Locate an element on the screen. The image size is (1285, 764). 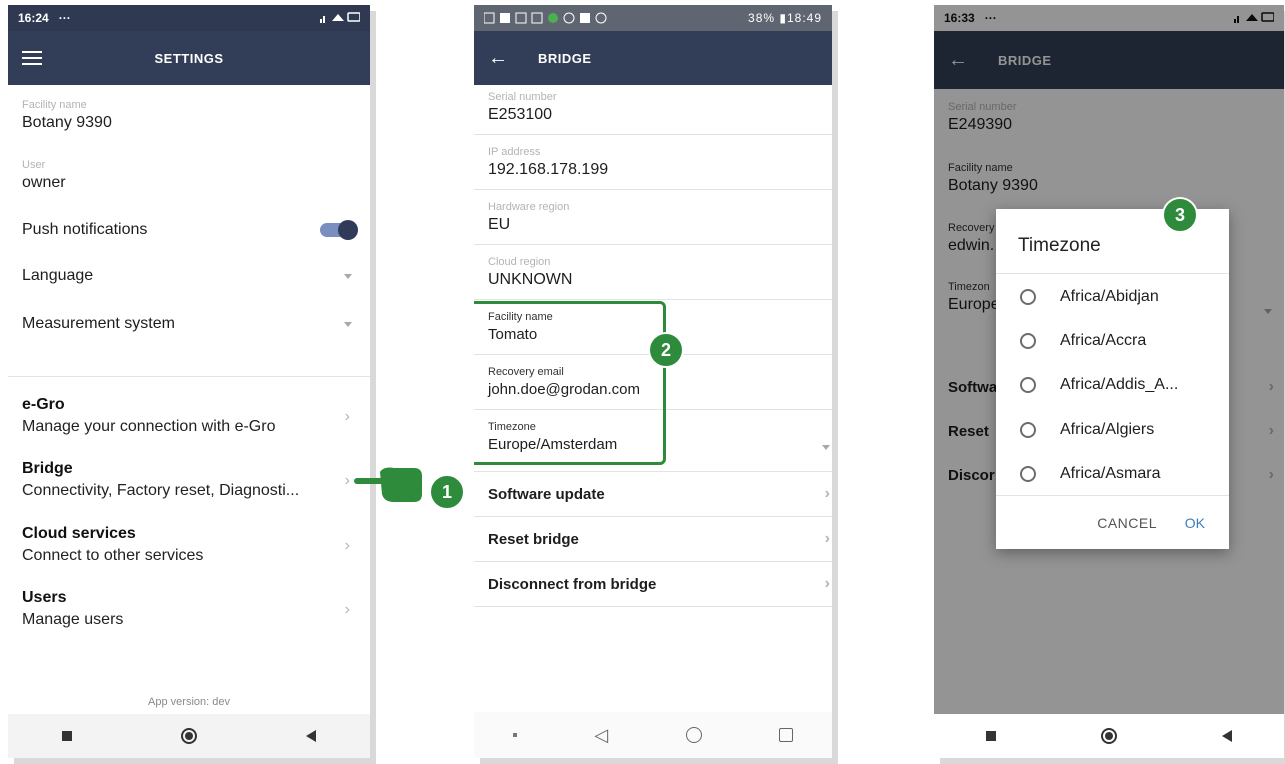
status-bar: 38% ▮18:49 is located at coordinates (653, 18).